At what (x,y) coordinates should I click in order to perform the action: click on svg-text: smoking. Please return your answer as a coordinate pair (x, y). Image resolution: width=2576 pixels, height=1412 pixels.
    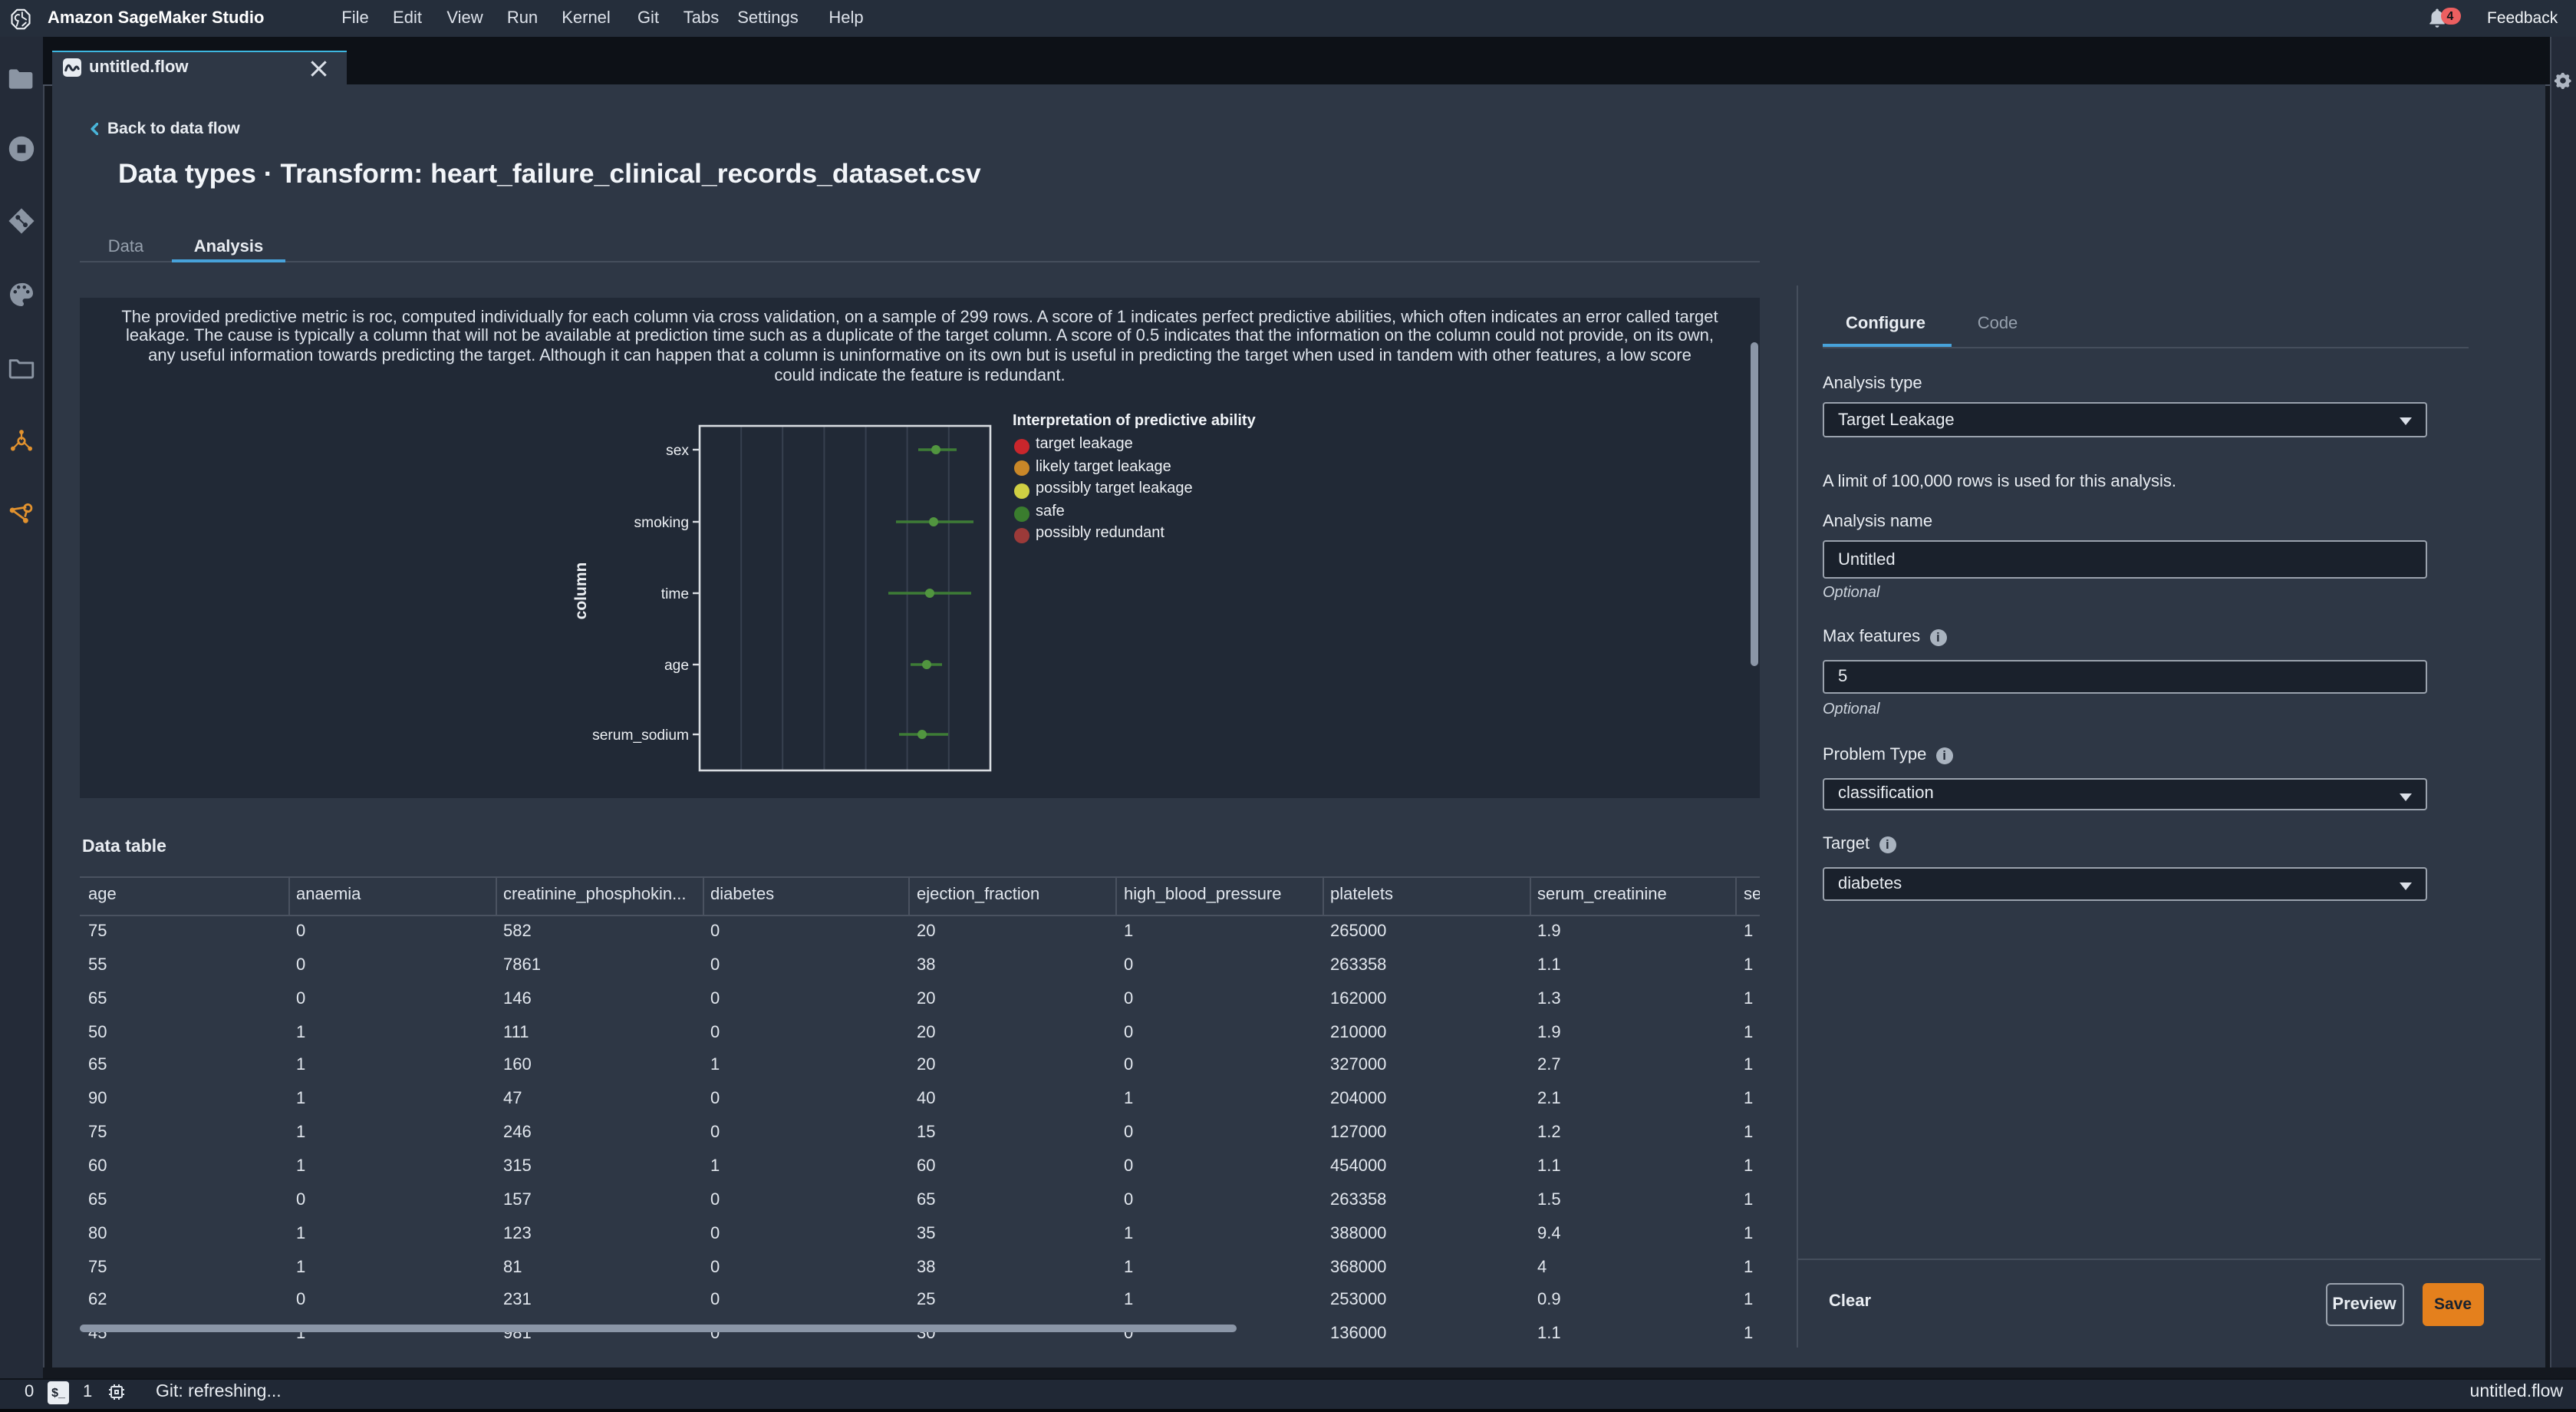
    Looking at the image, I should click on (661, 523).